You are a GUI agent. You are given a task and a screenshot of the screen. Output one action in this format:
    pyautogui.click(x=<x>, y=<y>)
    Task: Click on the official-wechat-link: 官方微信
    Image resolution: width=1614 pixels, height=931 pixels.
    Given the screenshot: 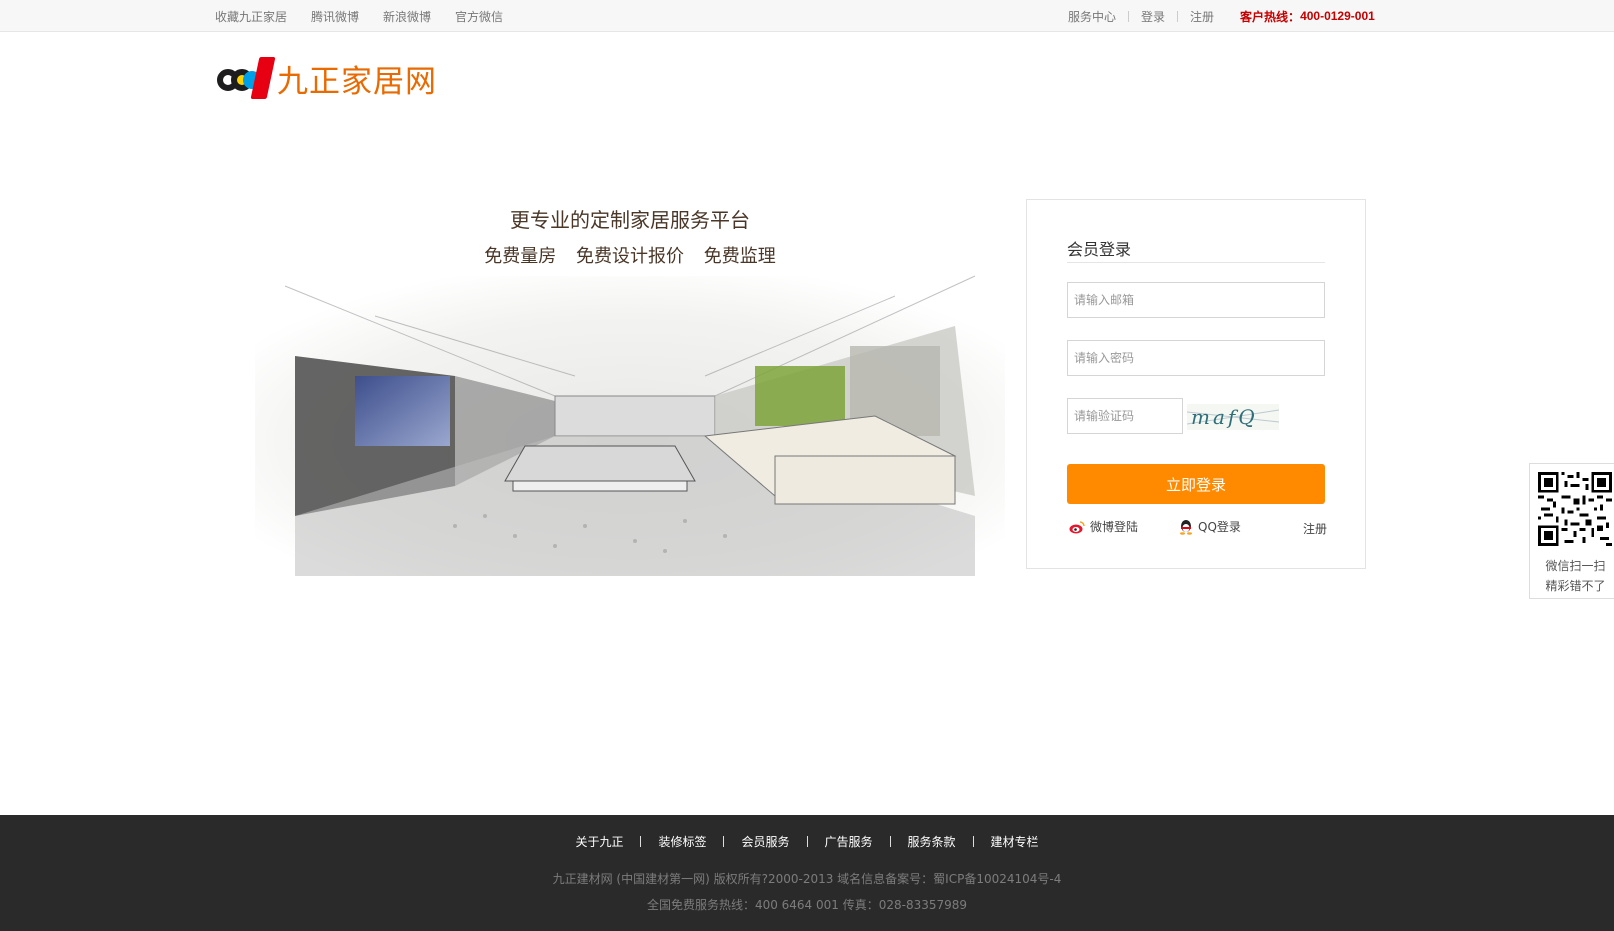 What is the action you would take?
    pyautogui.click(x=479, y=16)
    